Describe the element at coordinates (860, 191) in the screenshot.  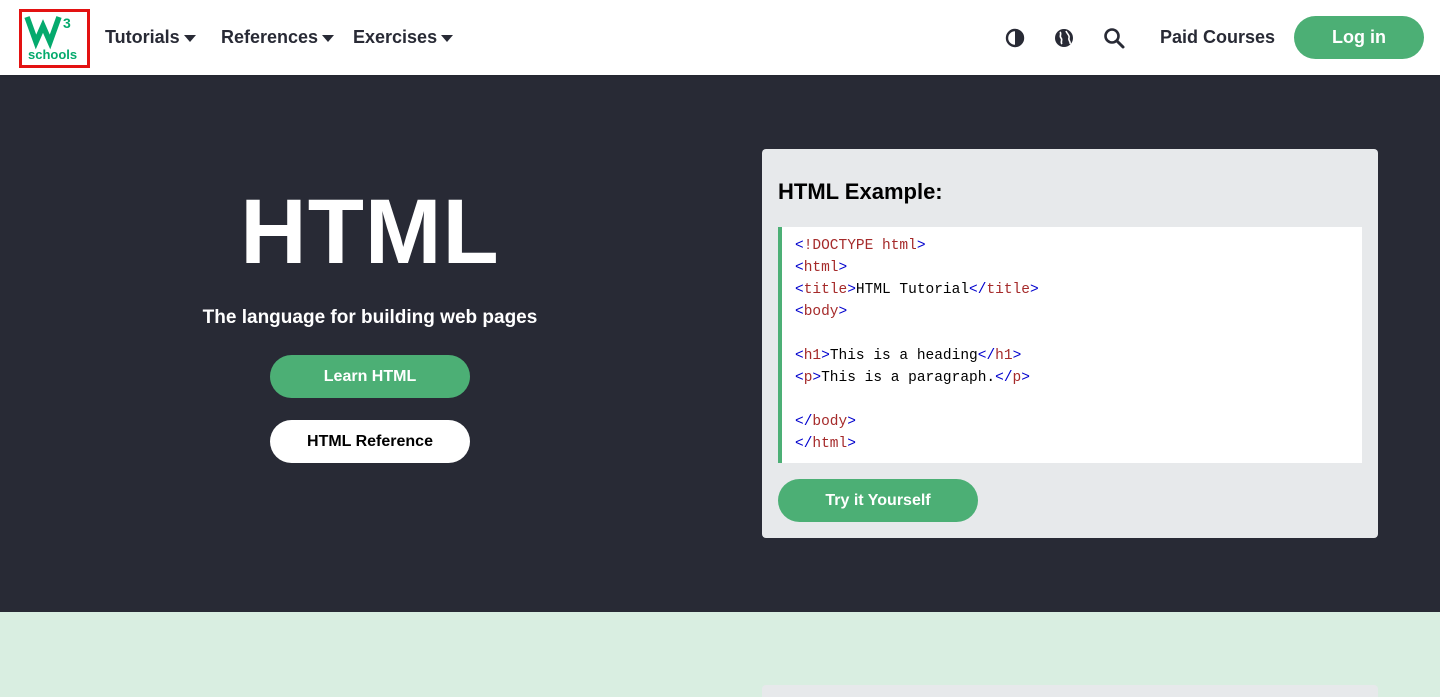
I see `example-title: HTML Example:` at that location.